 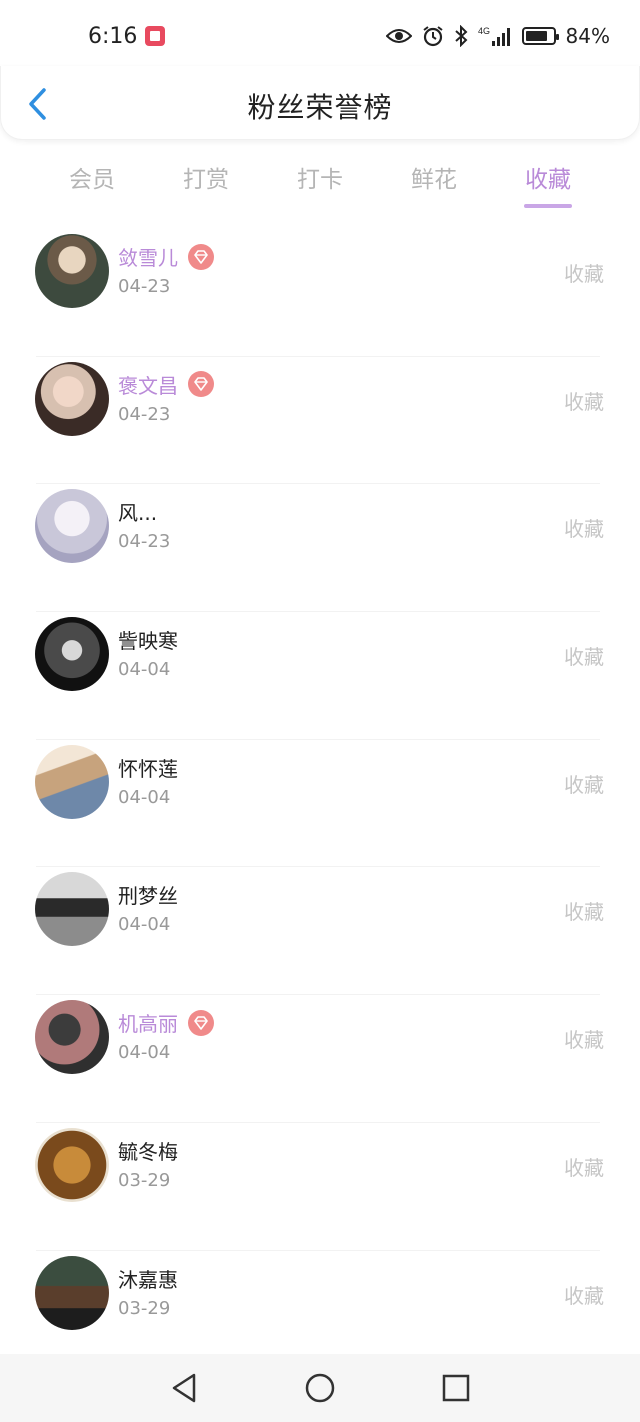 I want to click on status-bar-left: 6:16, so click(x=127, y=36).